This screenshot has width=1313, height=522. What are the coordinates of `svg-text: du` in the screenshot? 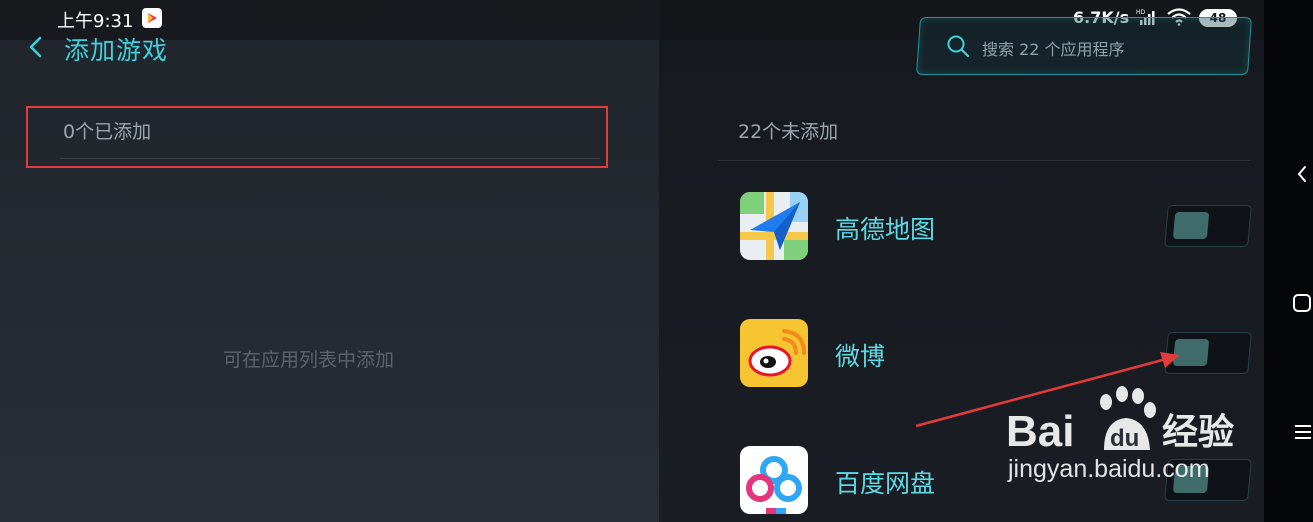 It's located at (1124, 438).